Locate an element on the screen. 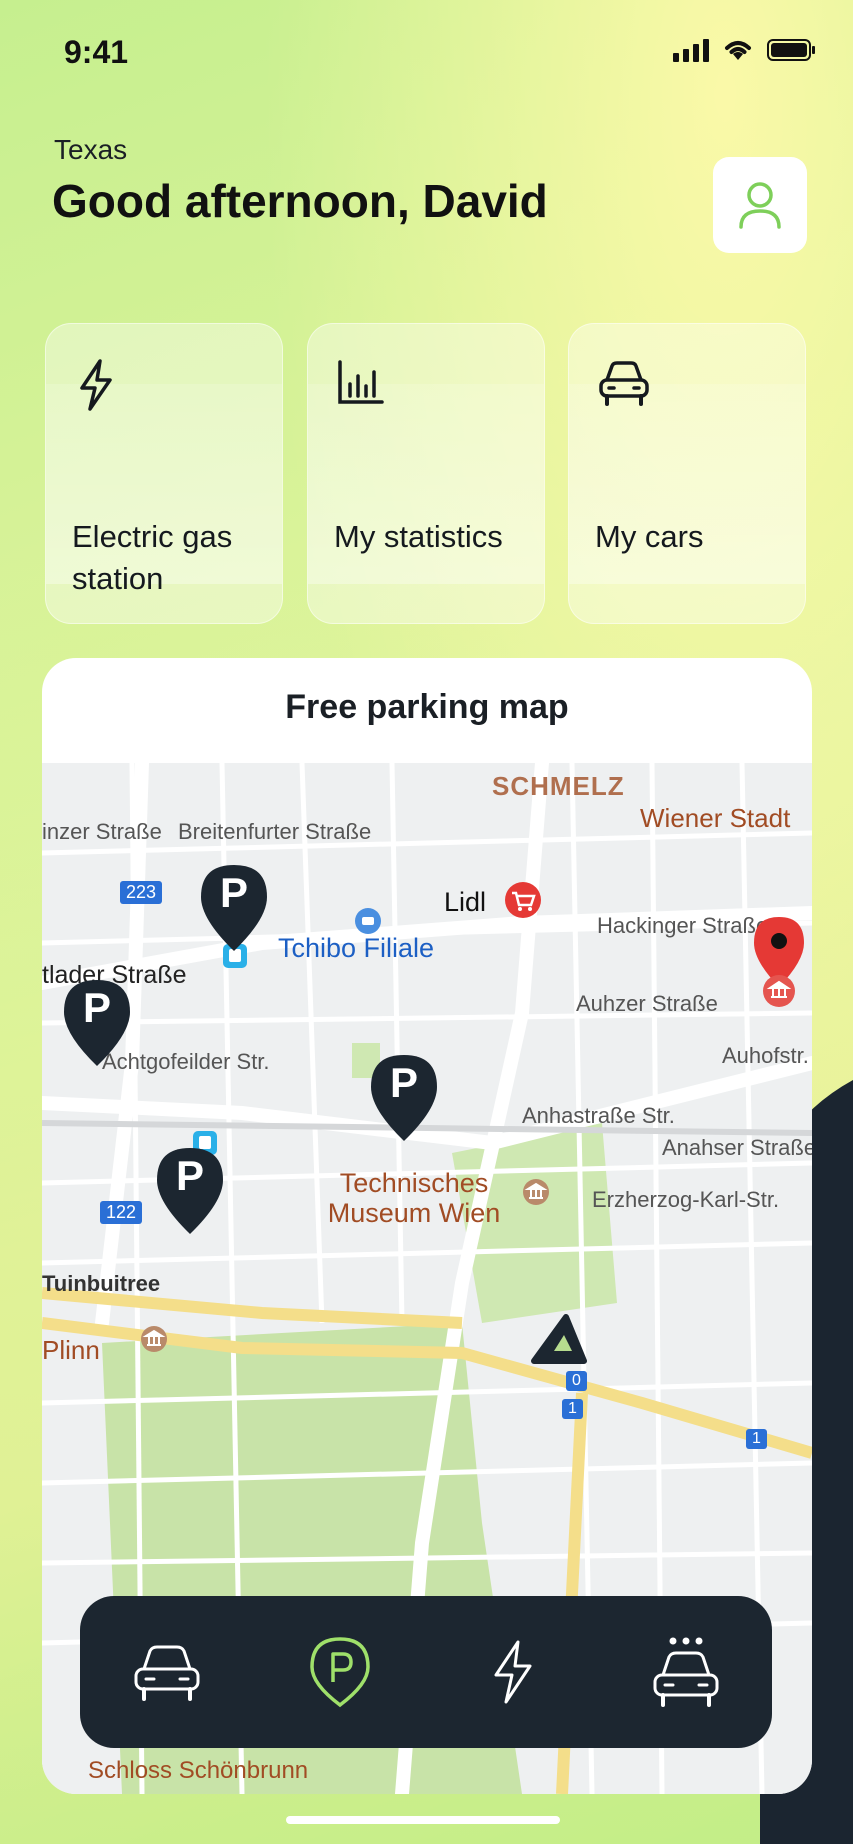 This screenshot has width=853, height=1844. map-label-anhastrasse: Anhastraße Str. is located at coordinates (598, 1115).